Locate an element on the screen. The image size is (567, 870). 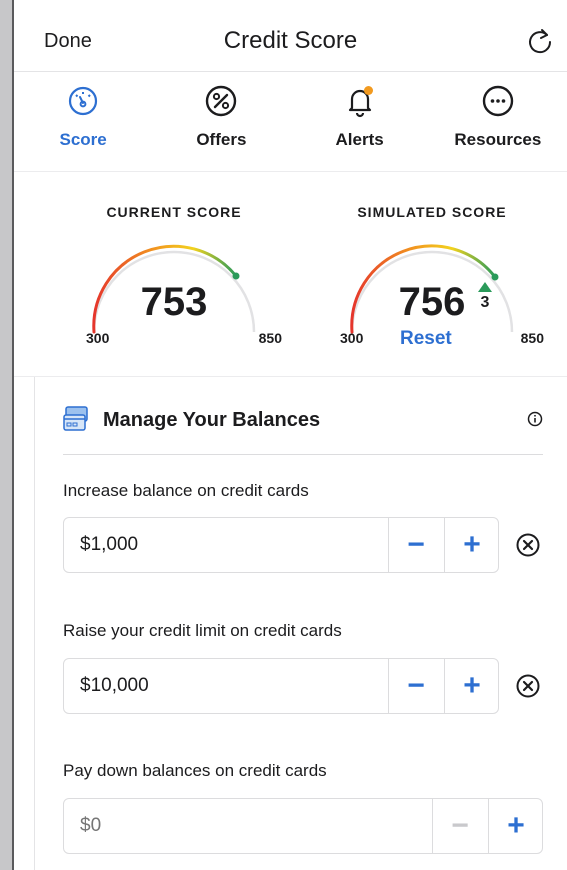
more-icon is located at coordinates (498, 101).